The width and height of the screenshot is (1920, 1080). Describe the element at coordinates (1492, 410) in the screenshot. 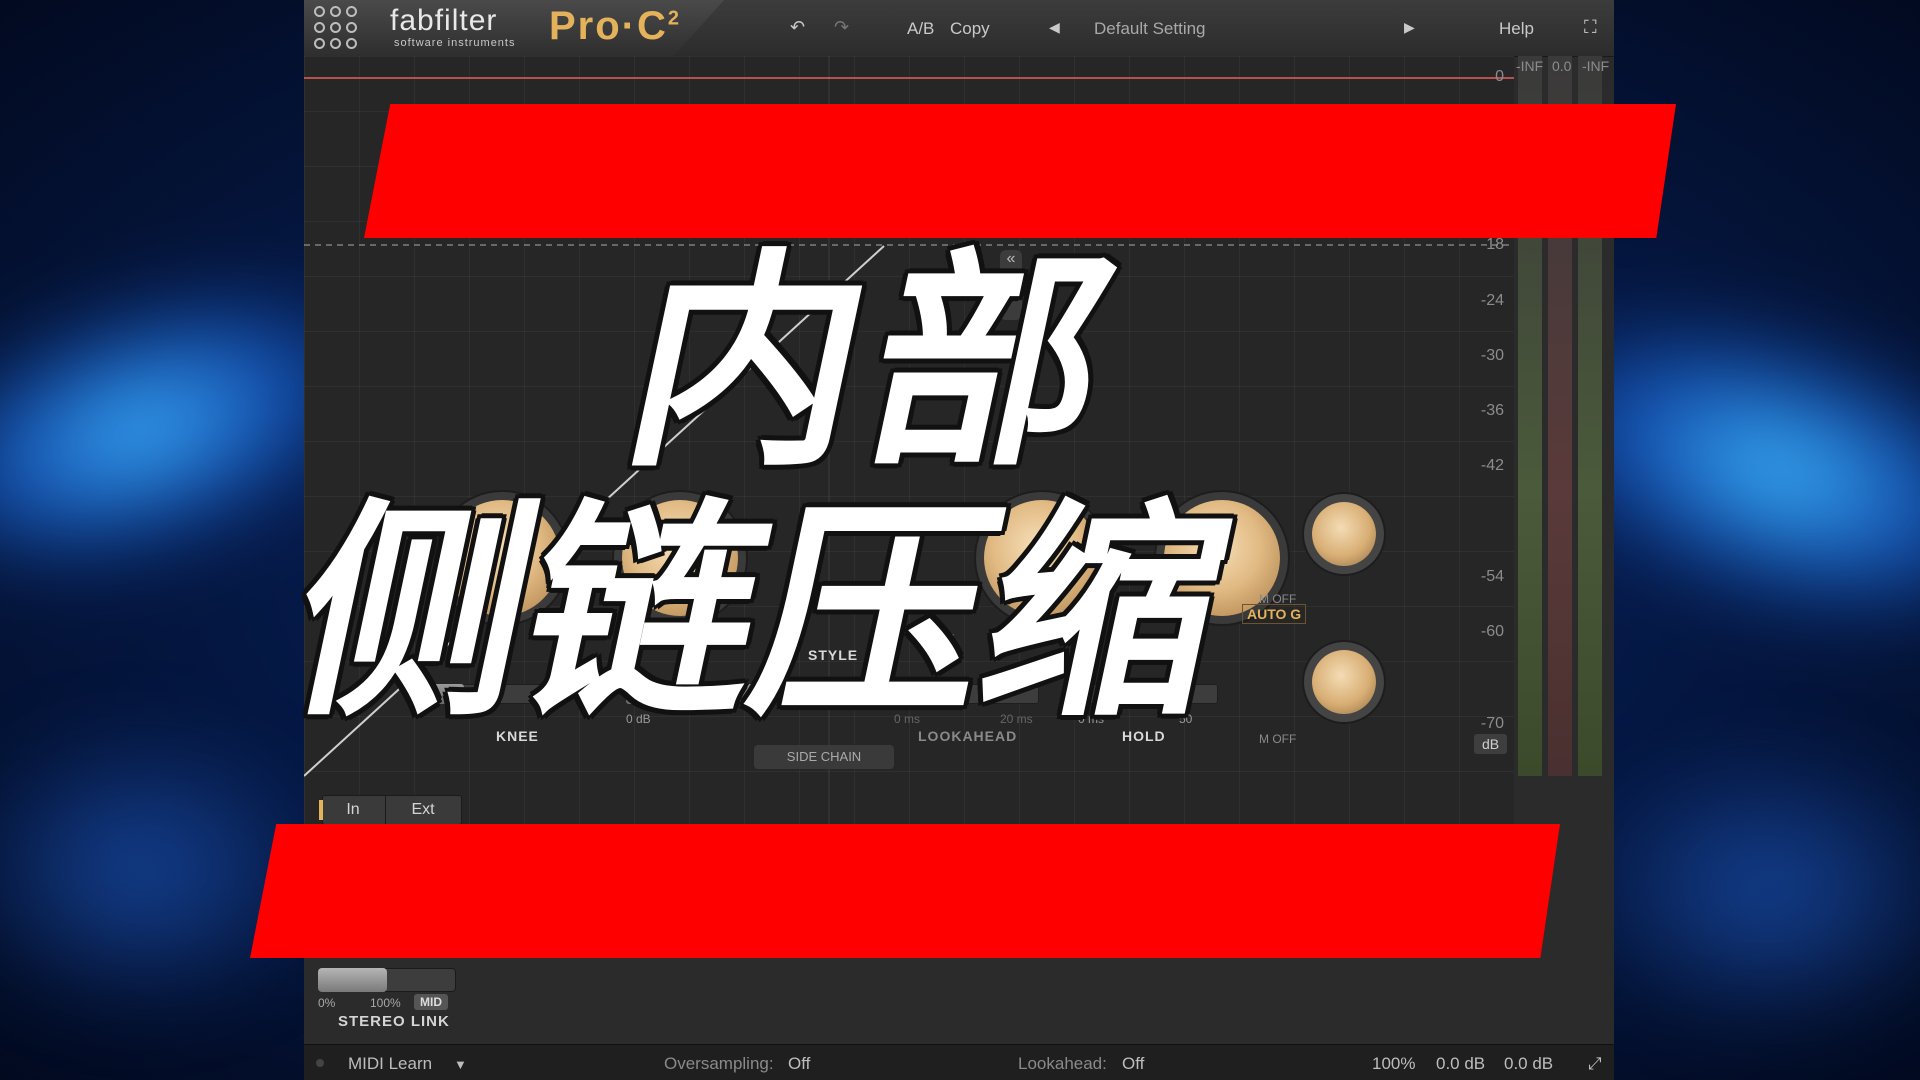

I see `scale-label: -36` at that location.